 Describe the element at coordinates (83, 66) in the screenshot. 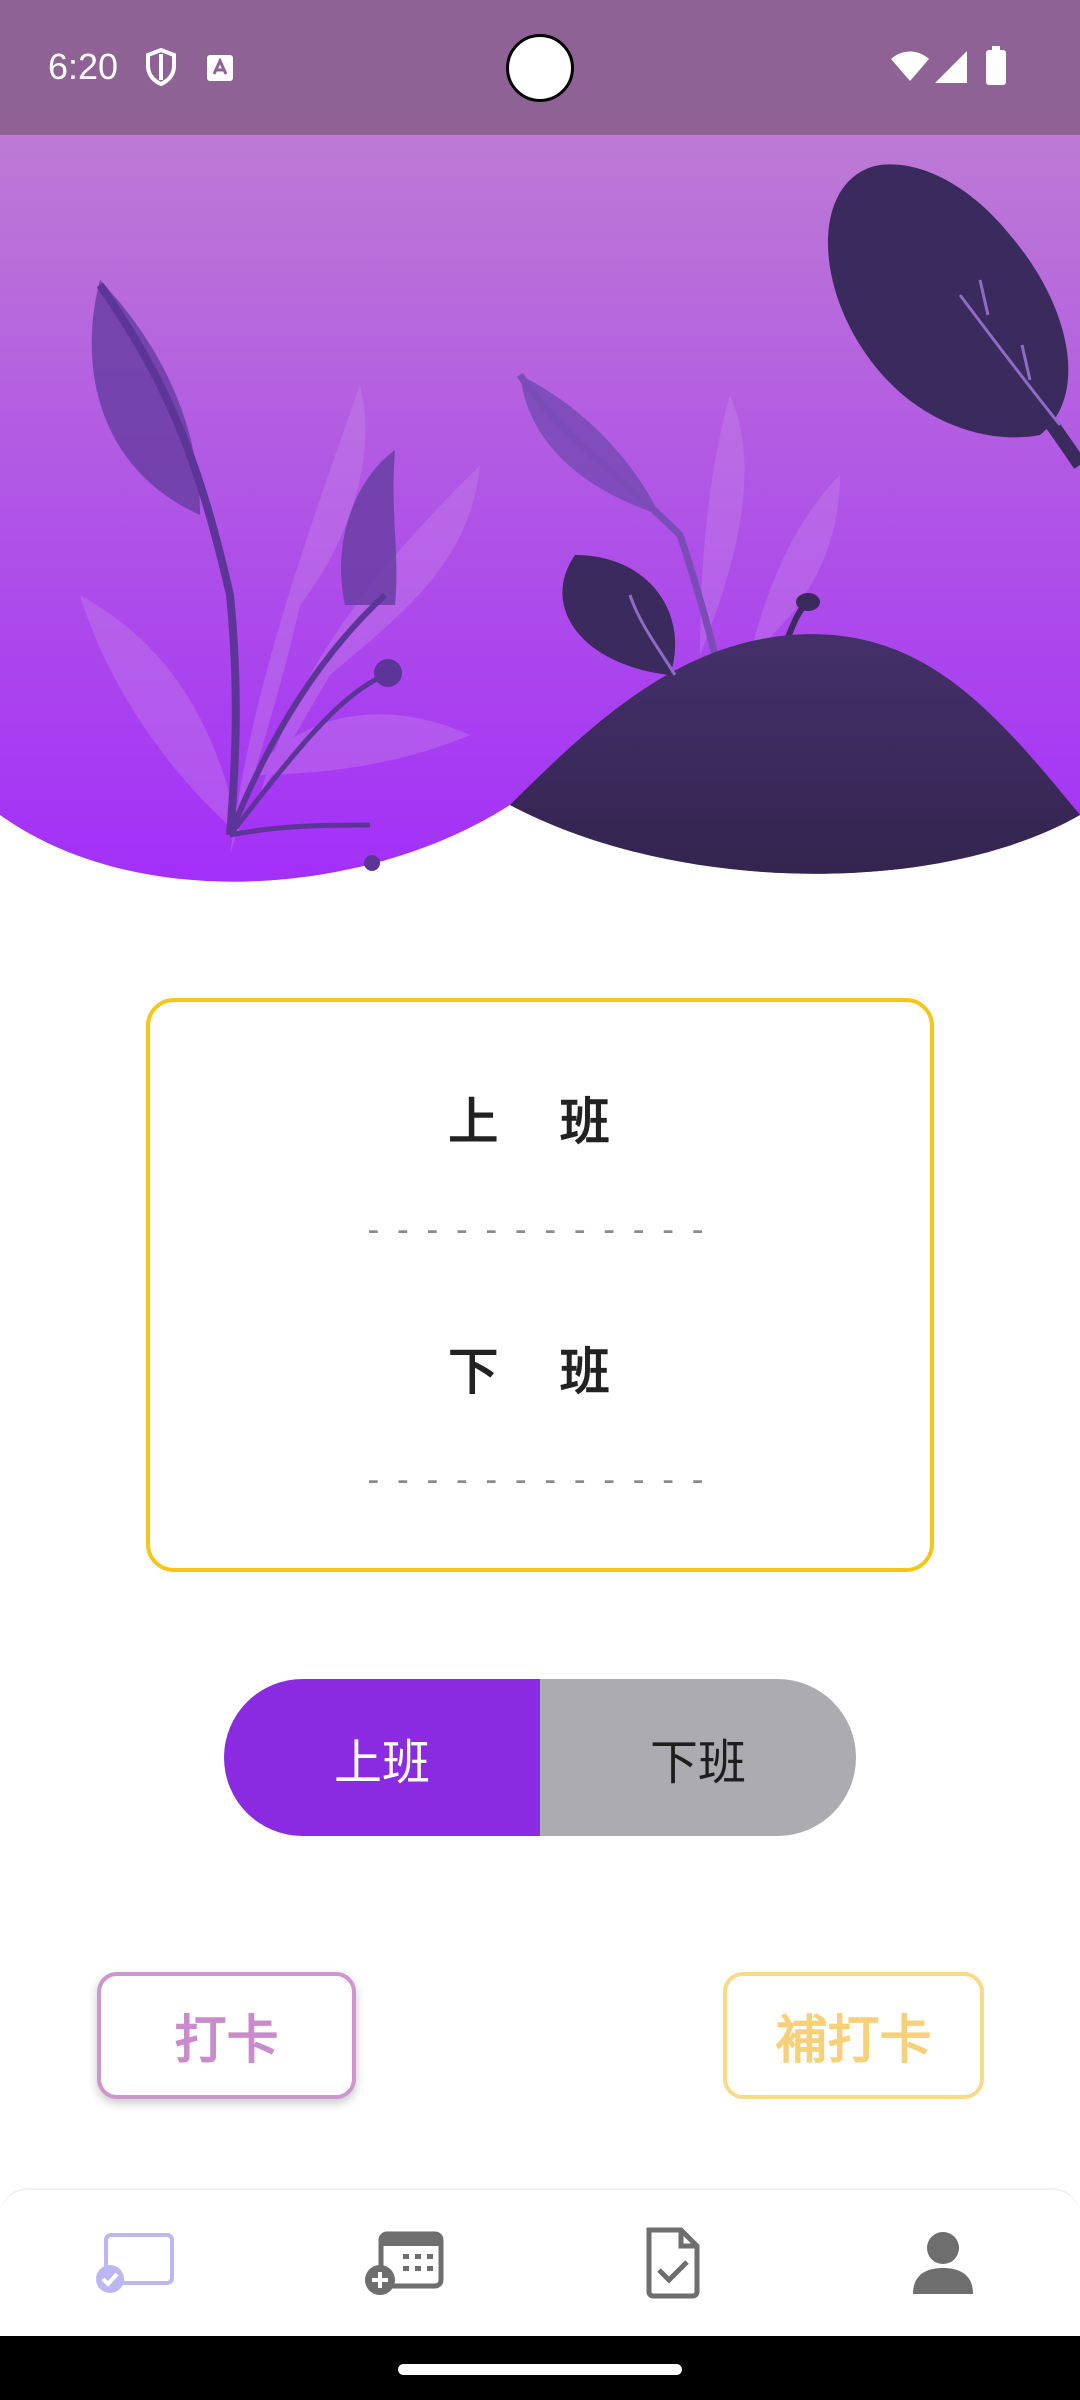

I see `status-time: 6:20` at that location.